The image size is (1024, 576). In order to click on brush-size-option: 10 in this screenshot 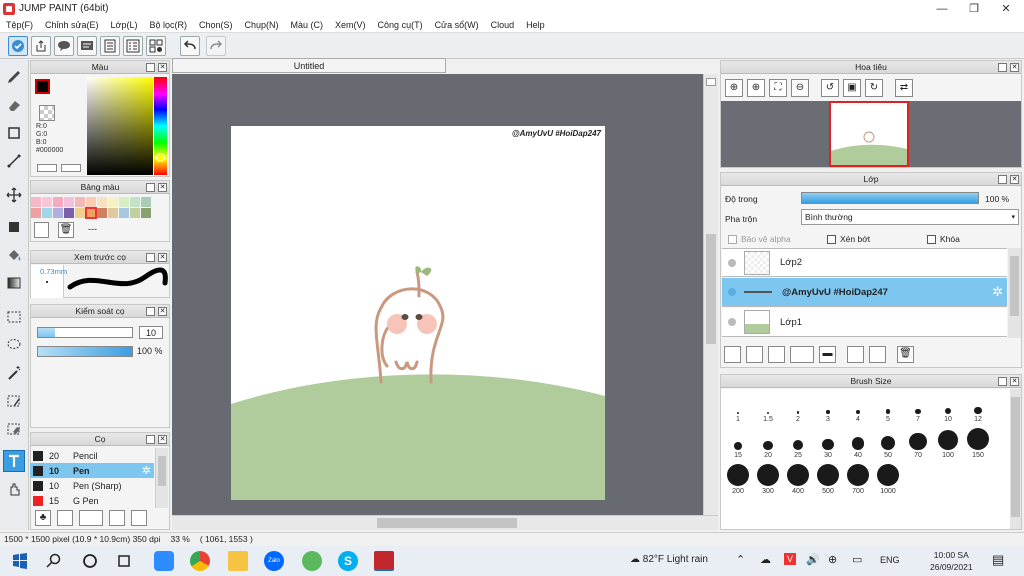, I will do `click(948, 408)`.